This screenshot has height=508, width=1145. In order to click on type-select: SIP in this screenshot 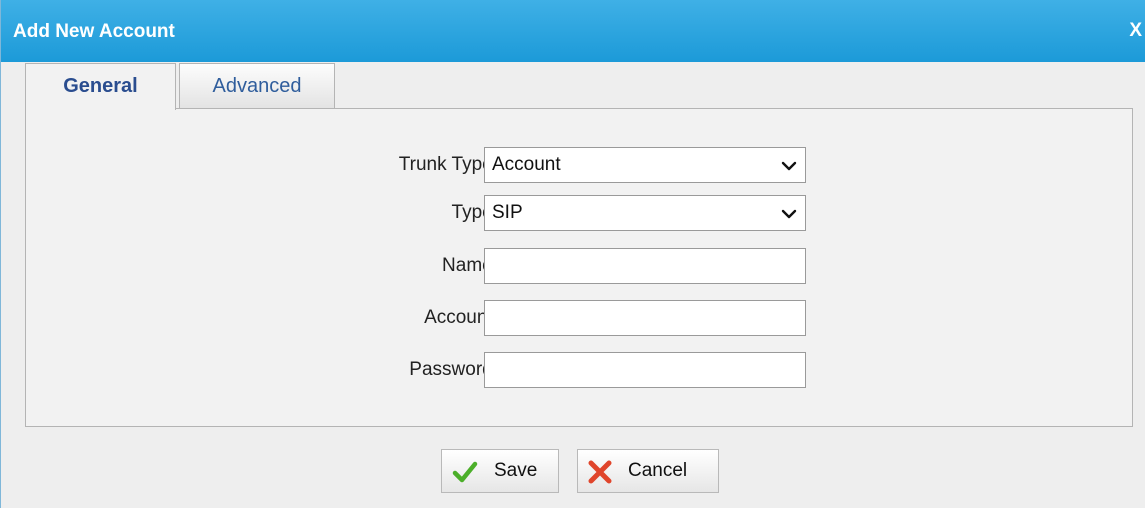, I will do `click(645, 213)`.